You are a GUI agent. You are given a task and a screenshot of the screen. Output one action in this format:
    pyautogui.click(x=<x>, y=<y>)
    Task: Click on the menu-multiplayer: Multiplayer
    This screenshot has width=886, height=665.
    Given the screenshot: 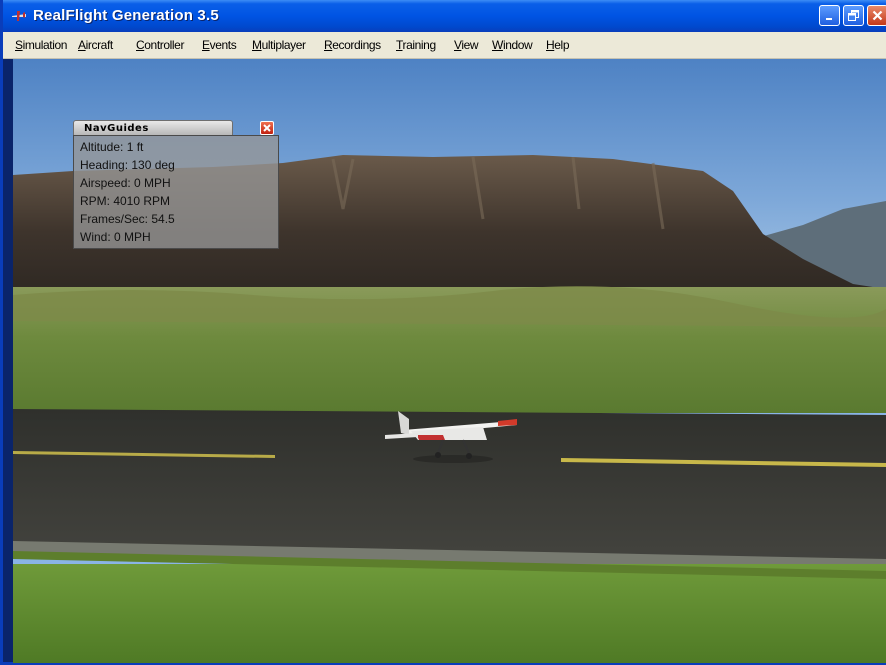 What is the action you would take?
    pyautogui.click(x=279, y=45)
    